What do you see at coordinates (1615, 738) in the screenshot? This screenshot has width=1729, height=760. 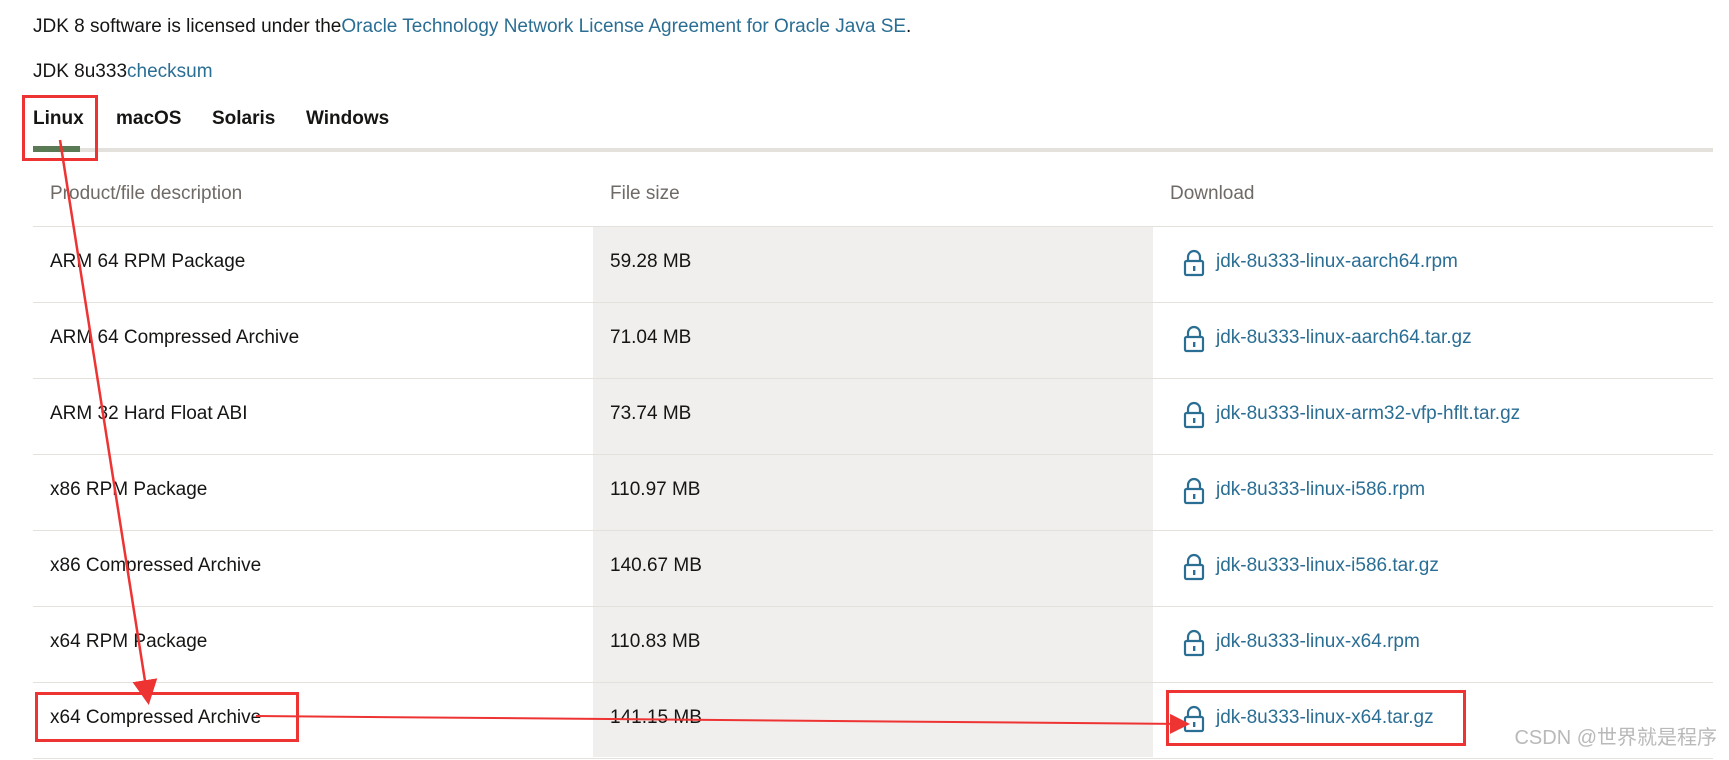 I see `watermark: CSDN @世界就是程序` at bounding box center [1615, 738].